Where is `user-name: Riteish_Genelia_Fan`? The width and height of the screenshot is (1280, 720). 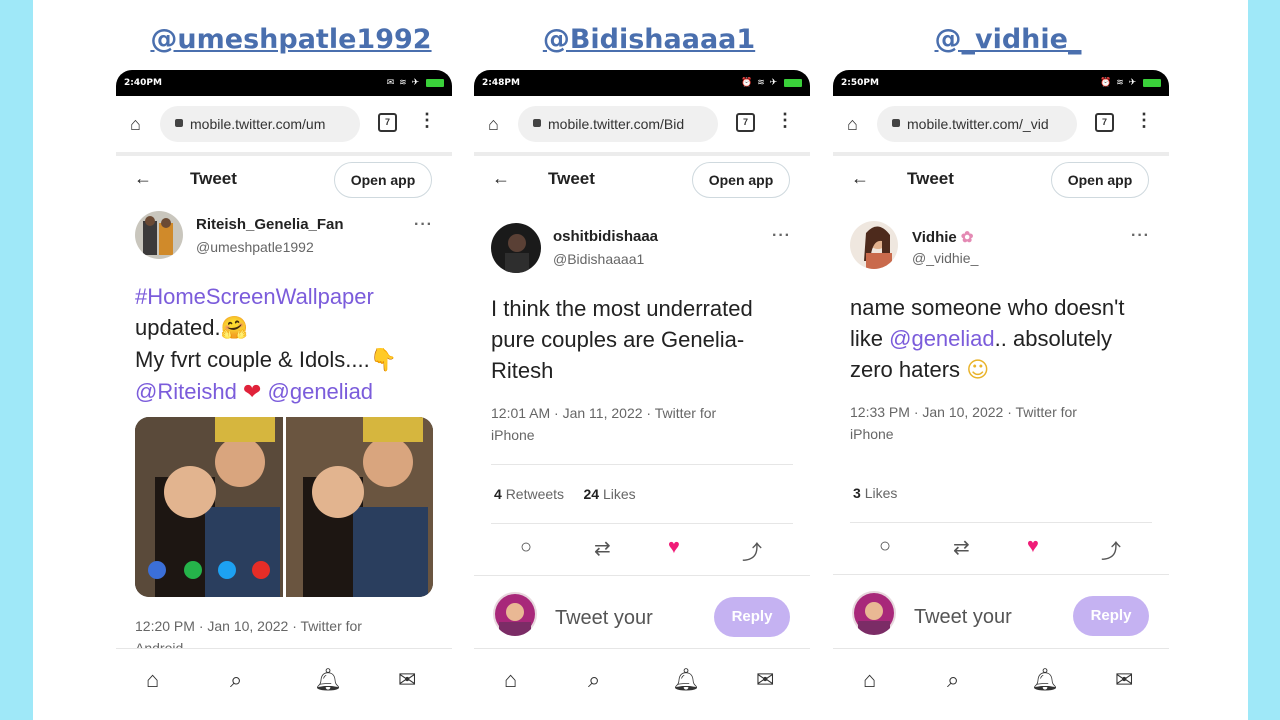 user-name: Riteish_Genelia_Fan is located at coordinates (270, 224).